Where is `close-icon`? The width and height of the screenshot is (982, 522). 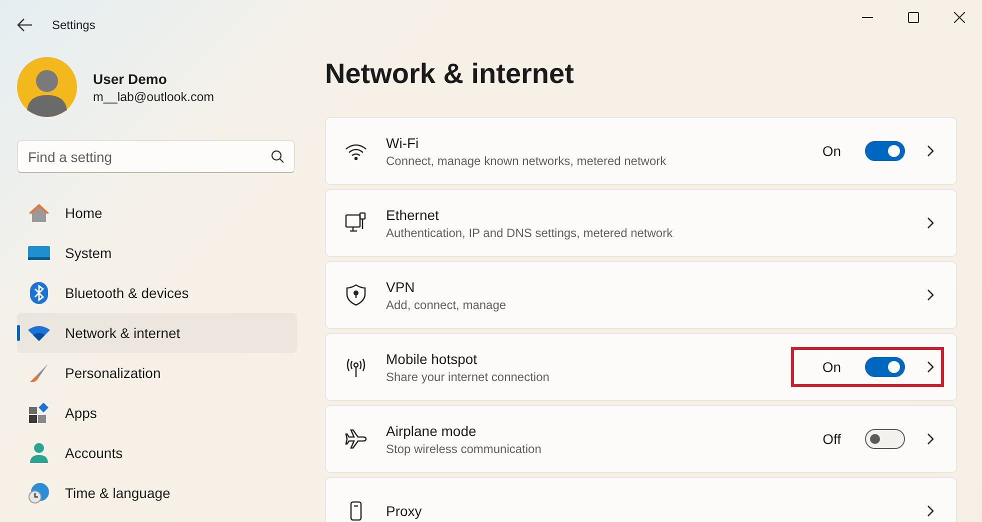
close-icon is located at coordinates (959, 17).